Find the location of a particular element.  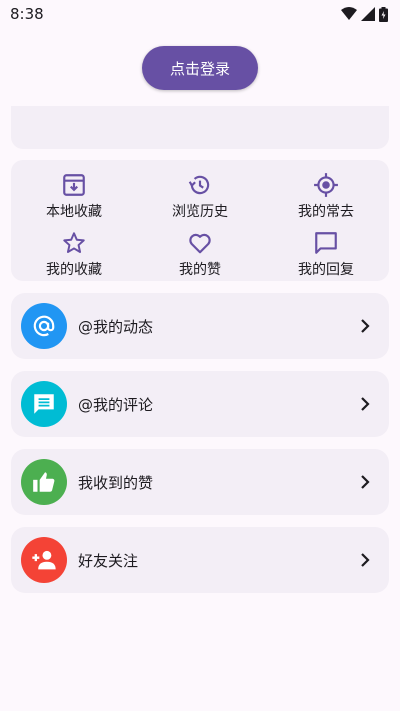

list-item-my-comments: @我的评论 is located at coordinates (200, 404).